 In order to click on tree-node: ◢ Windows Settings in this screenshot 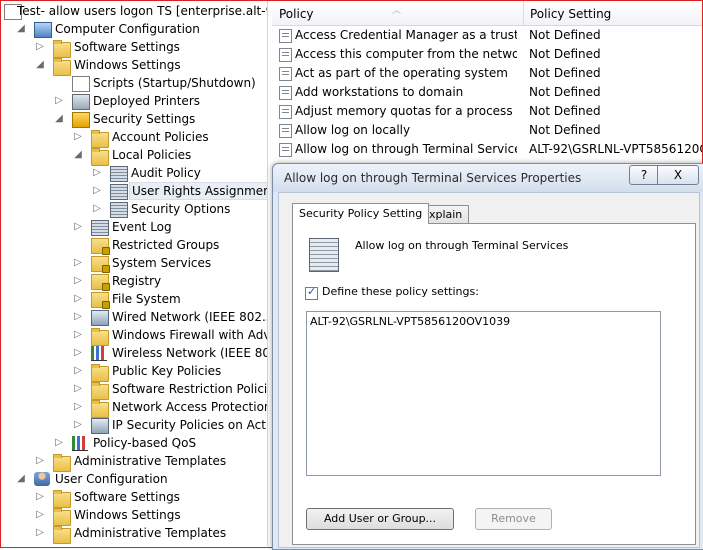, I will do `click(134, 66)`.